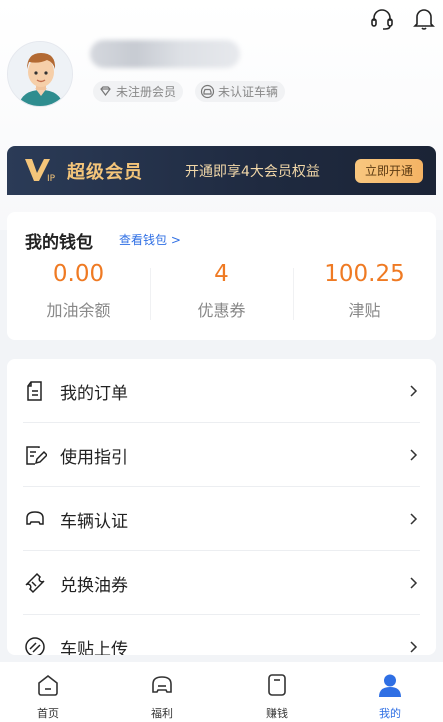 The width and height of the screenshot is (443, 722). Describe the element at coordinates (78, 274) in the screenshot. I see `fuel-balance-value: 0.00` at that location.